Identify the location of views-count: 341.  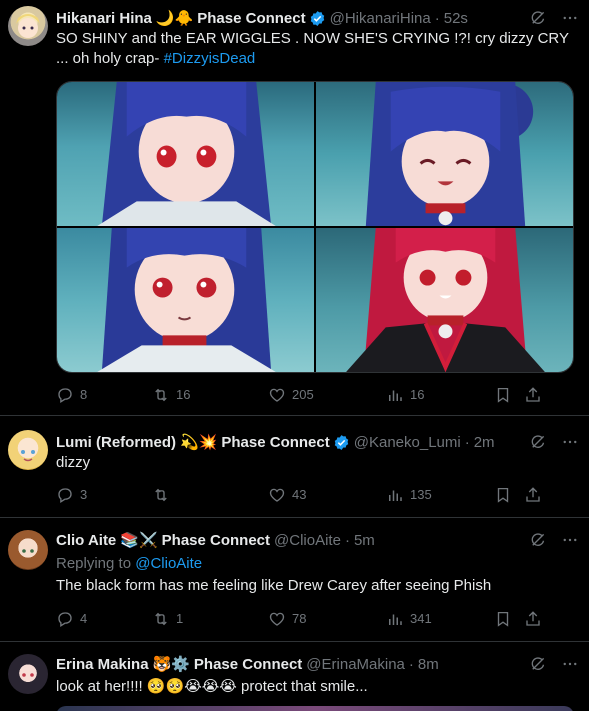
(421, 618).